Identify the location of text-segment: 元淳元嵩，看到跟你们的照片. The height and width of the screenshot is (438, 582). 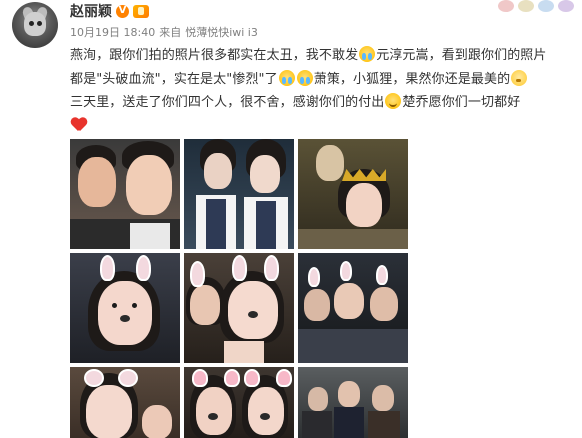
(461, 55).